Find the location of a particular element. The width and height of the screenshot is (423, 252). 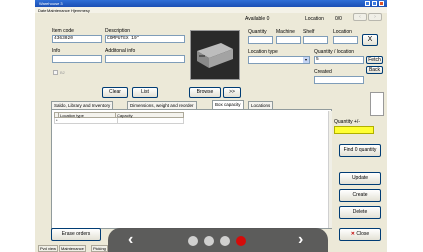

available-label: Available 0 is located at coordinates (257, 19).